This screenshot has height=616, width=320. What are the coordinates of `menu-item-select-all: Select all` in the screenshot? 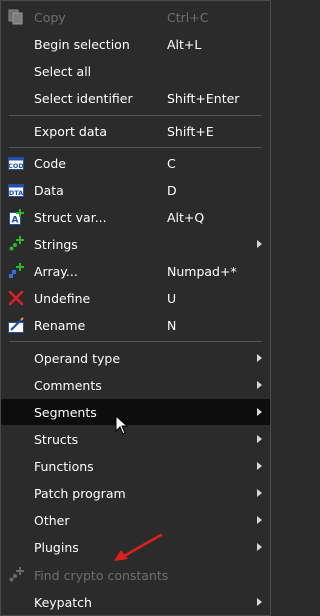 It's located at (135, 71).